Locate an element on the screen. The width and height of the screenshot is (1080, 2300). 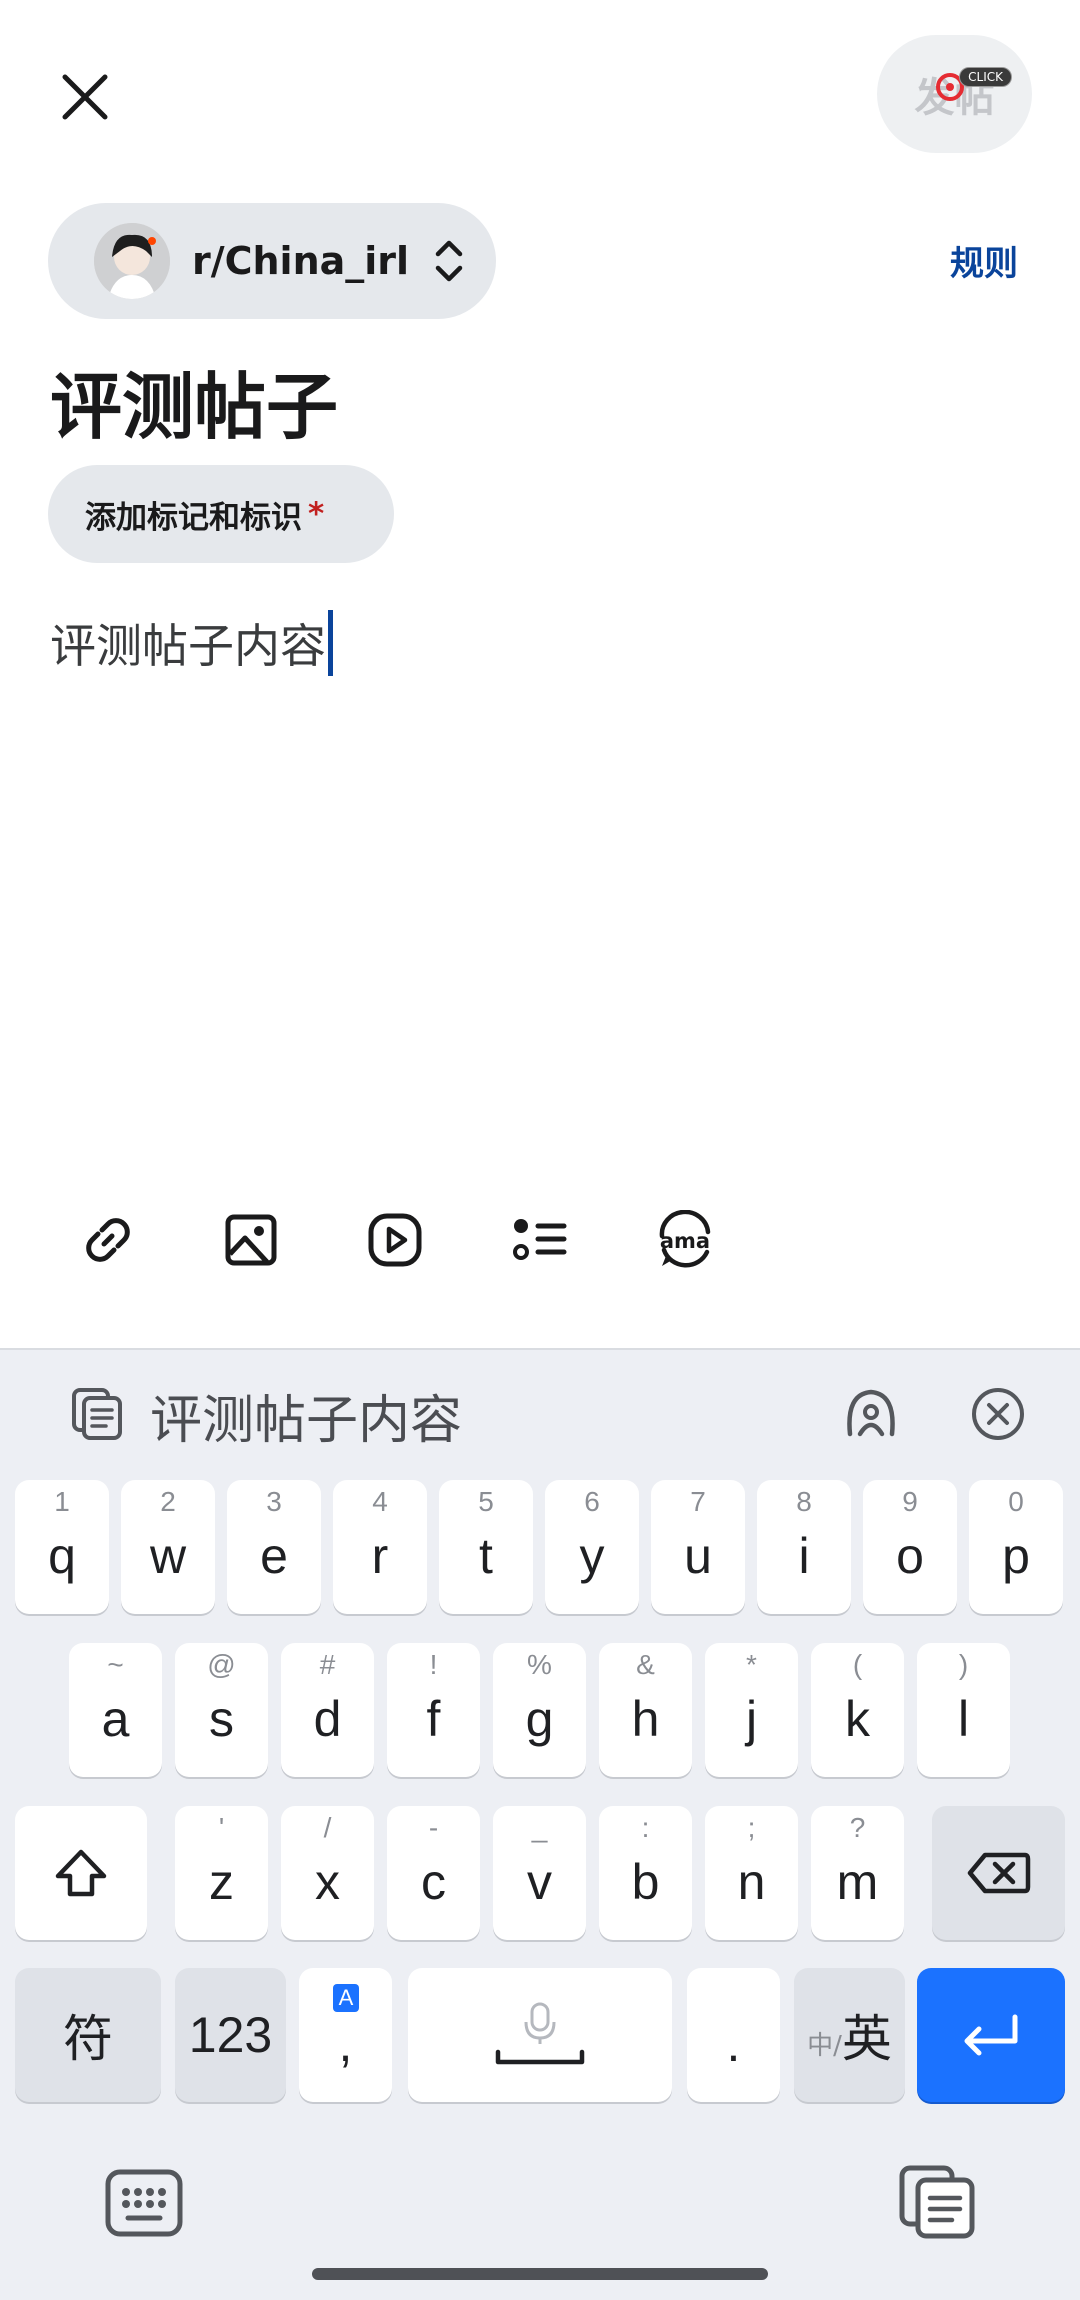
clipboard-suggestion-bar: 评测帖子内容 is located at coordinates (540, 1410).